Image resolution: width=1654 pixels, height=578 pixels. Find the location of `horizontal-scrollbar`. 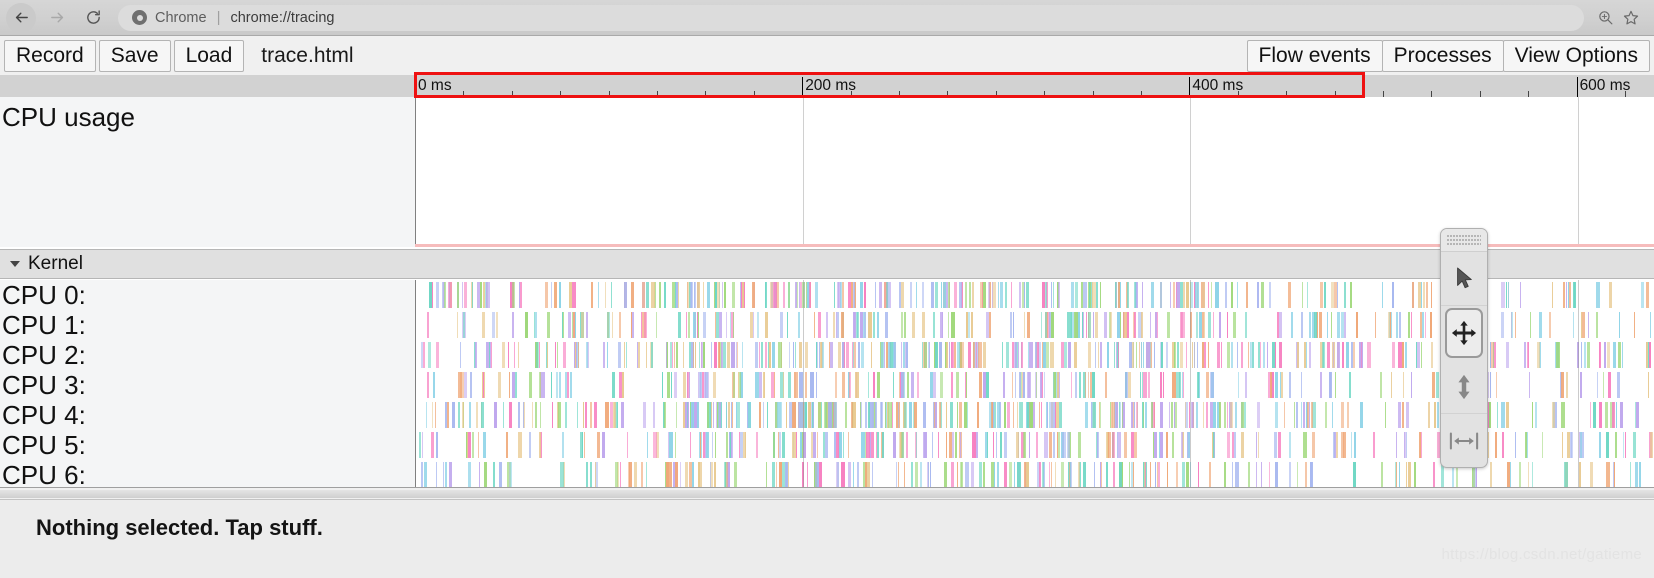

horizontal-scrollbar is located at coordinates (827, 493).